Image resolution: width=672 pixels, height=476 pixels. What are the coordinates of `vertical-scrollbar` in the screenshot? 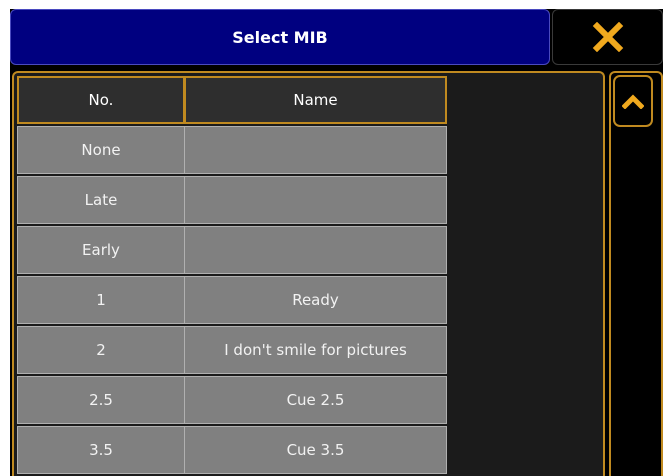 It's located at (636, 273).